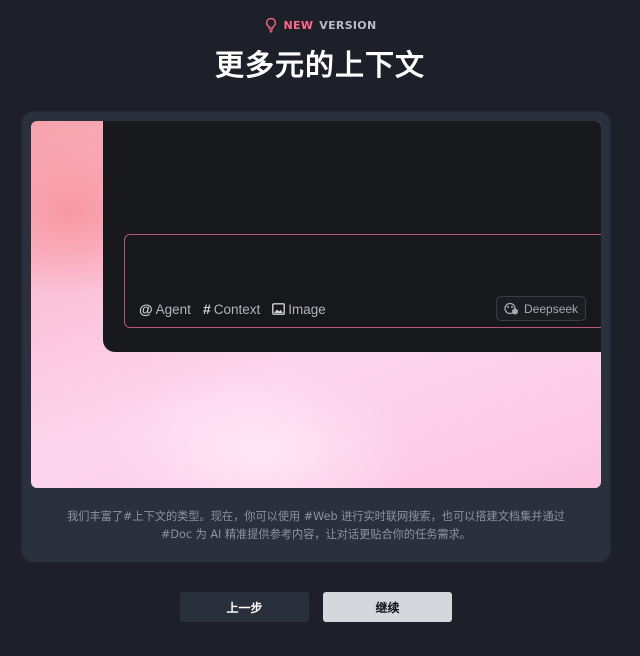 The height and width of the screenshot is (656, 640). What do you see at coordinates (237, 309) in the screenshot?
I see `chip-context-label: Context` at bounding box center [237, 309].